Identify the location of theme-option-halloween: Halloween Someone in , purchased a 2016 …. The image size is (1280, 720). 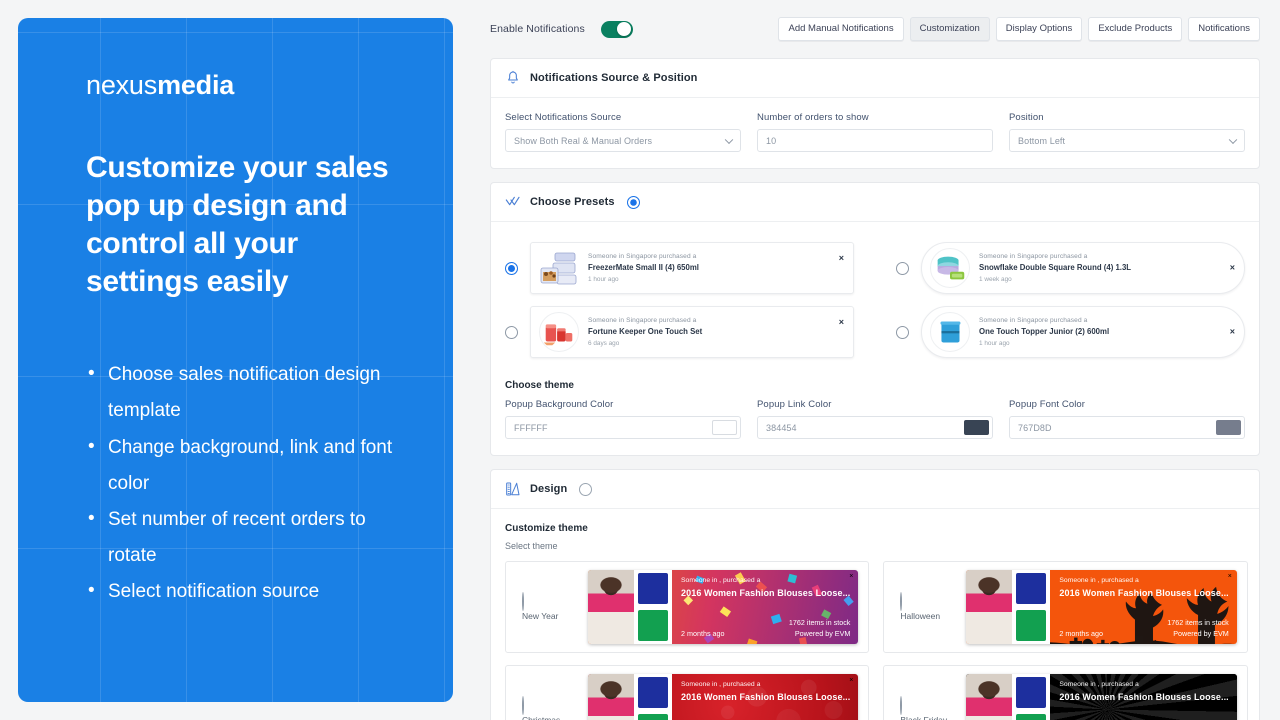
(1065, 607).